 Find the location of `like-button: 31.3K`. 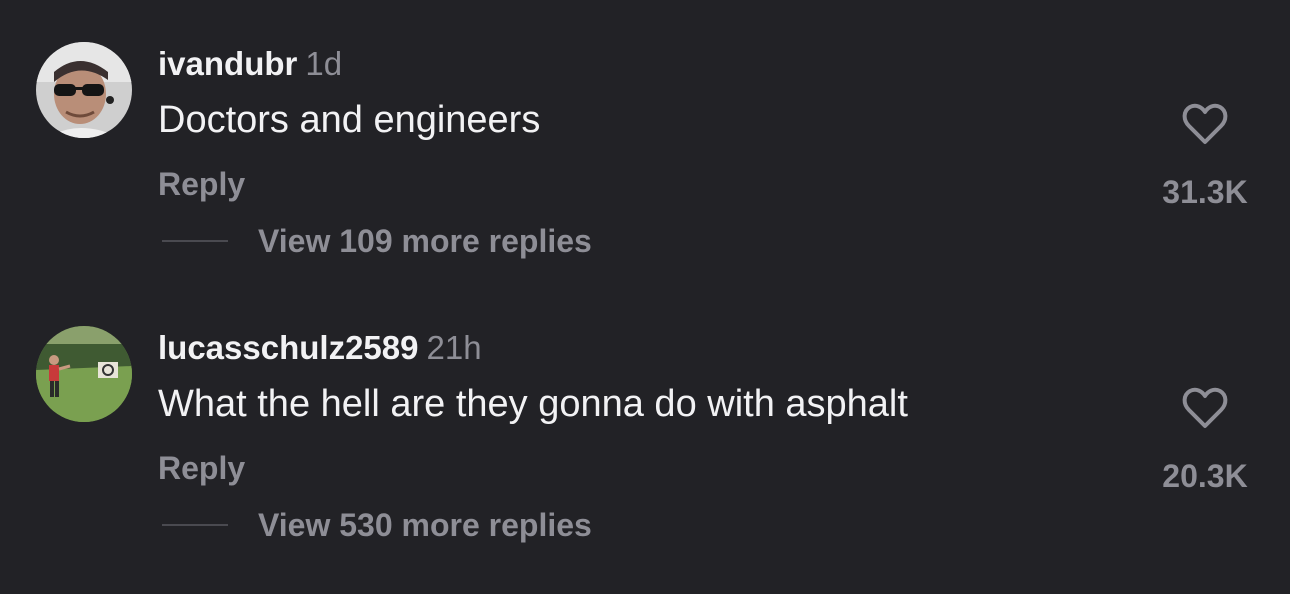

like-button: 31.3K is located at coordinates (1205, 157).